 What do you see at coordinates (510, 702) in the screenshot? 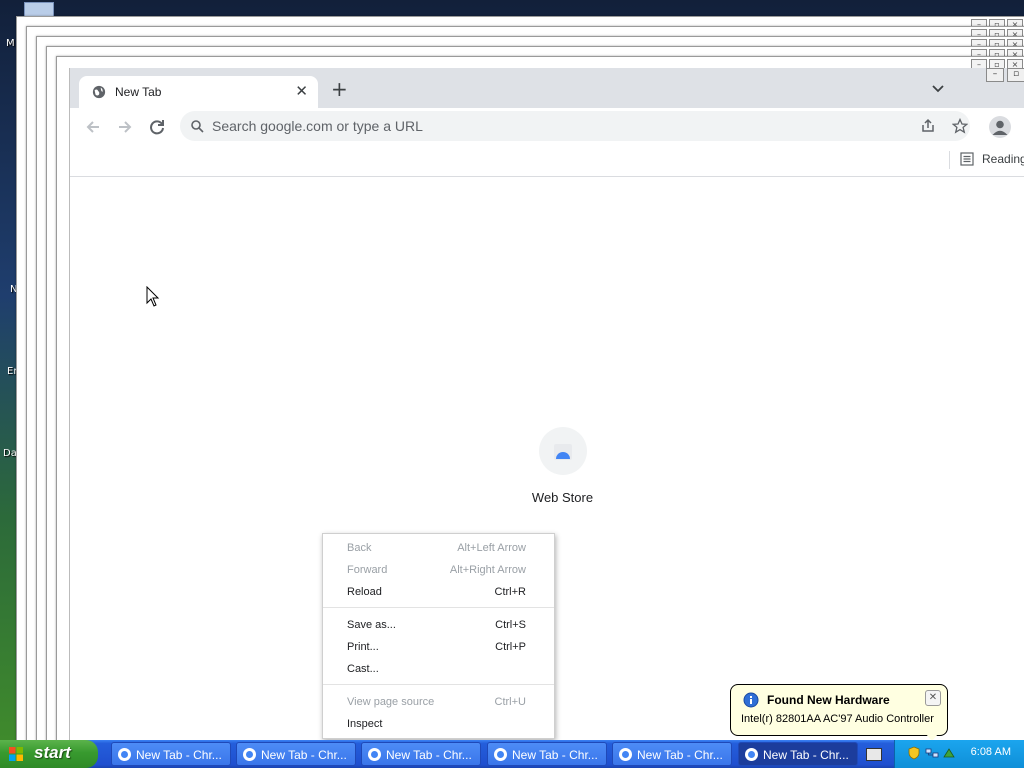
I see `menu-item-shortcut: Ctrl+U` at bounding box center [510, 702].